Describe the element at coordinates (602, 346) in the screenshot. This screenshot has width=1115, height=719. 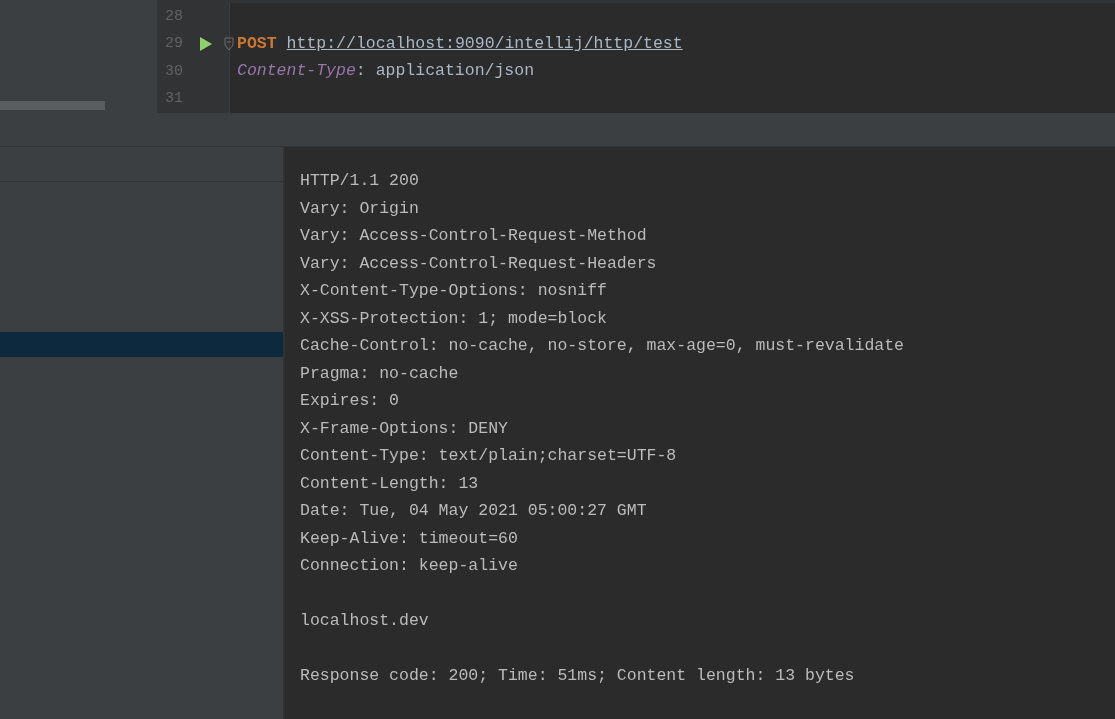
I see `response-header: Cache-Control: no-cache, no-store, max-age=0, must-revalidate` at that location.